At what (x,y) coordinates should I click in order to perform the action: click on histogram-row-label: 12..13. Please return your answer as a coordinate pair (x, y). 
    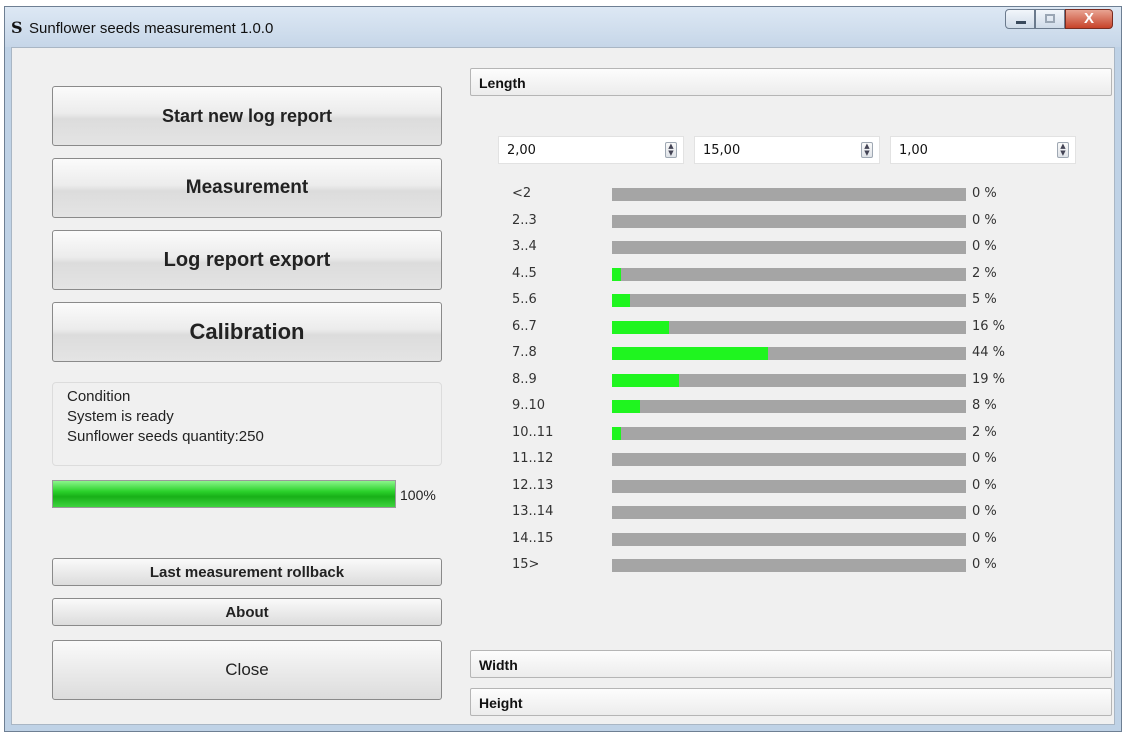
    Looking at the image, I should click on (533, 485).